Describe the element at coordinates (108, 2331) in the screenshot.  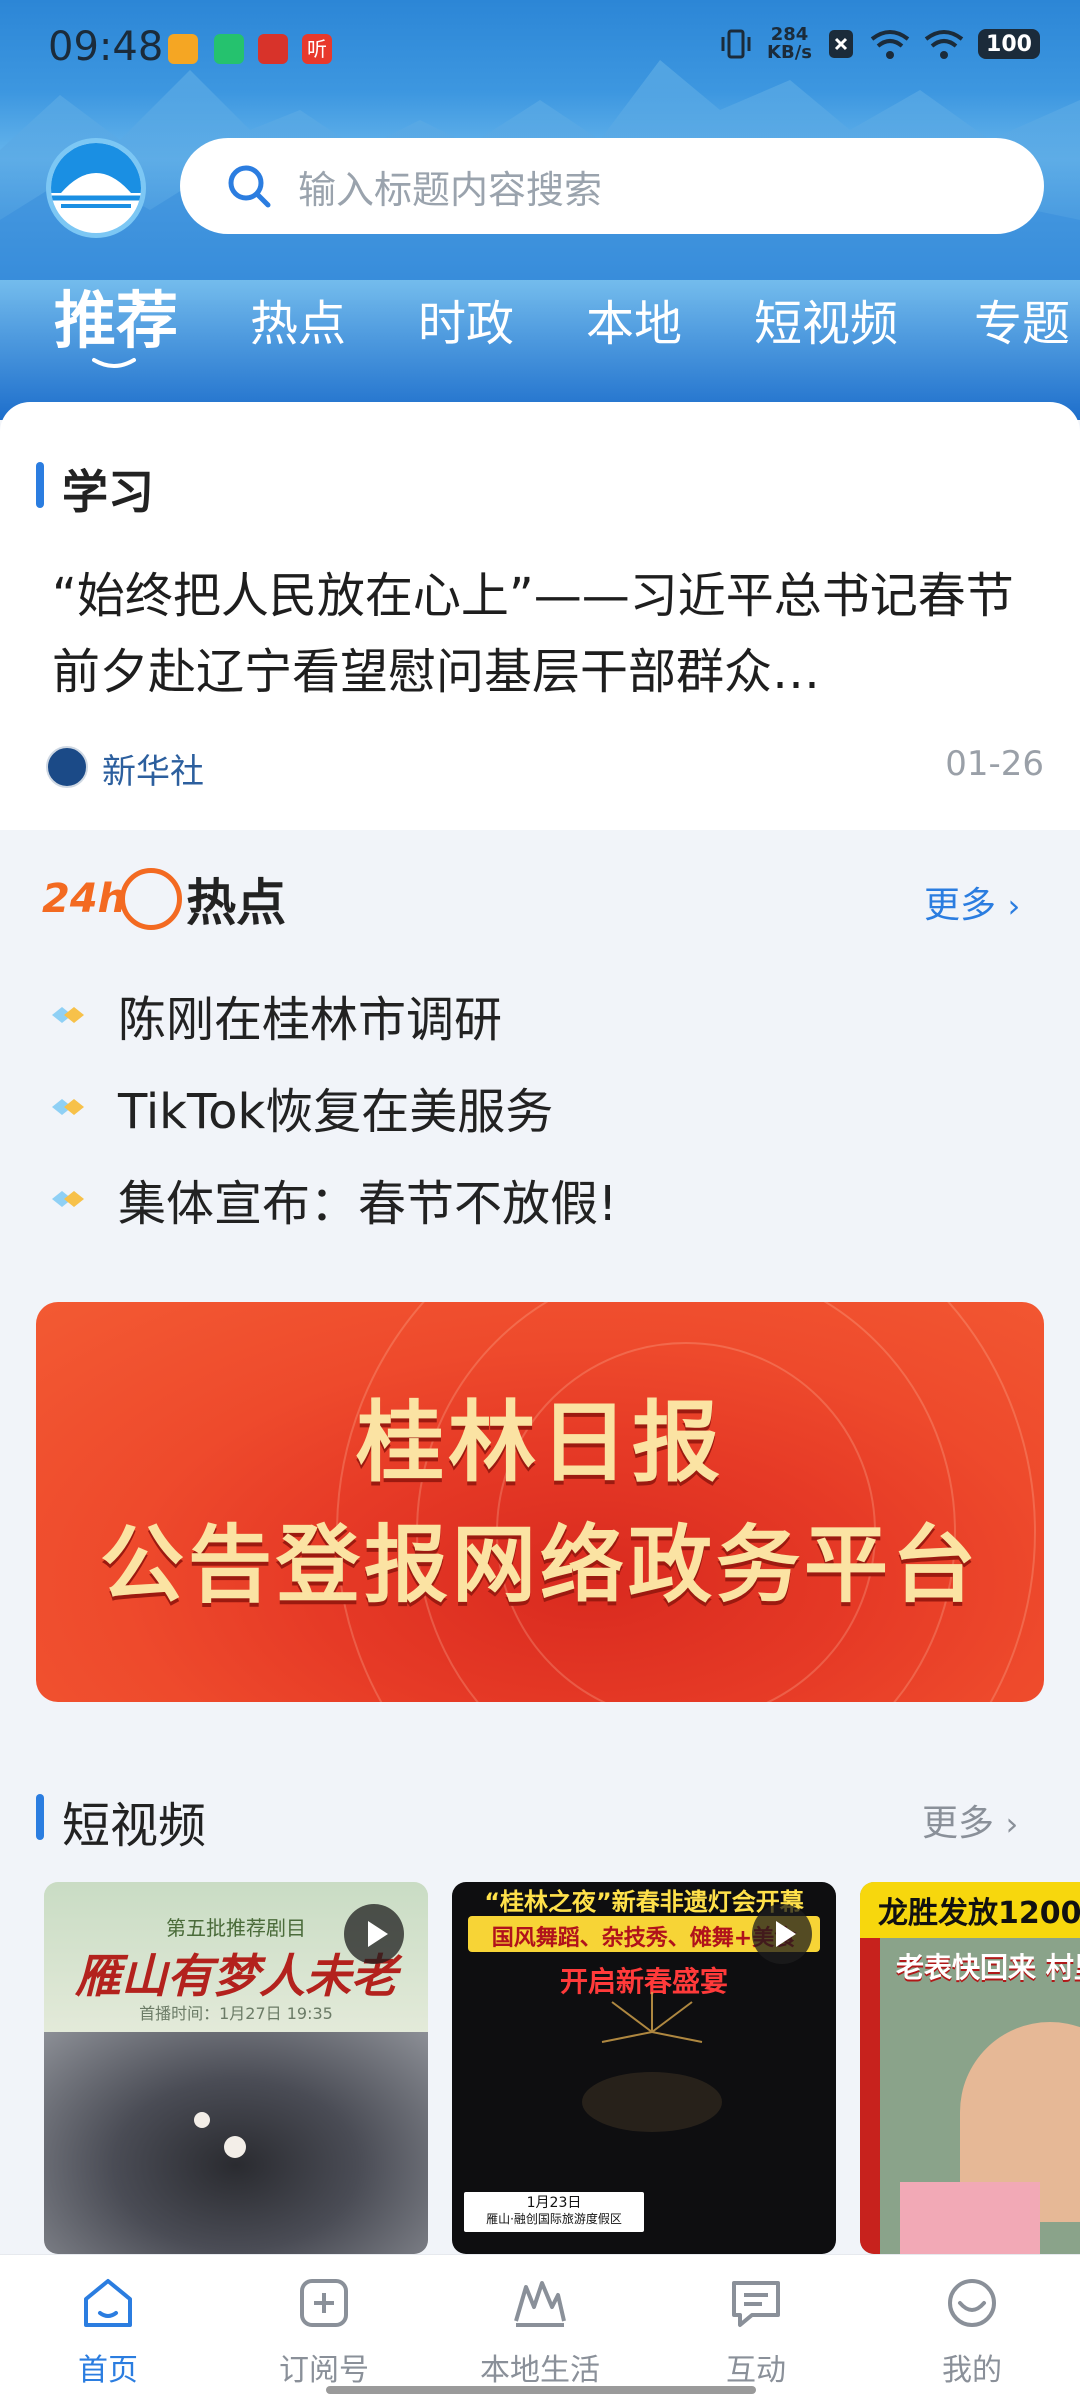
I see `nav-home: 首页` at that location.